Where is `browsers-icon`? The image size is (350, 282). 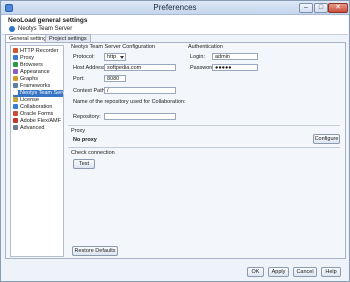
browsers-icon is located at coordinates (15, 64).